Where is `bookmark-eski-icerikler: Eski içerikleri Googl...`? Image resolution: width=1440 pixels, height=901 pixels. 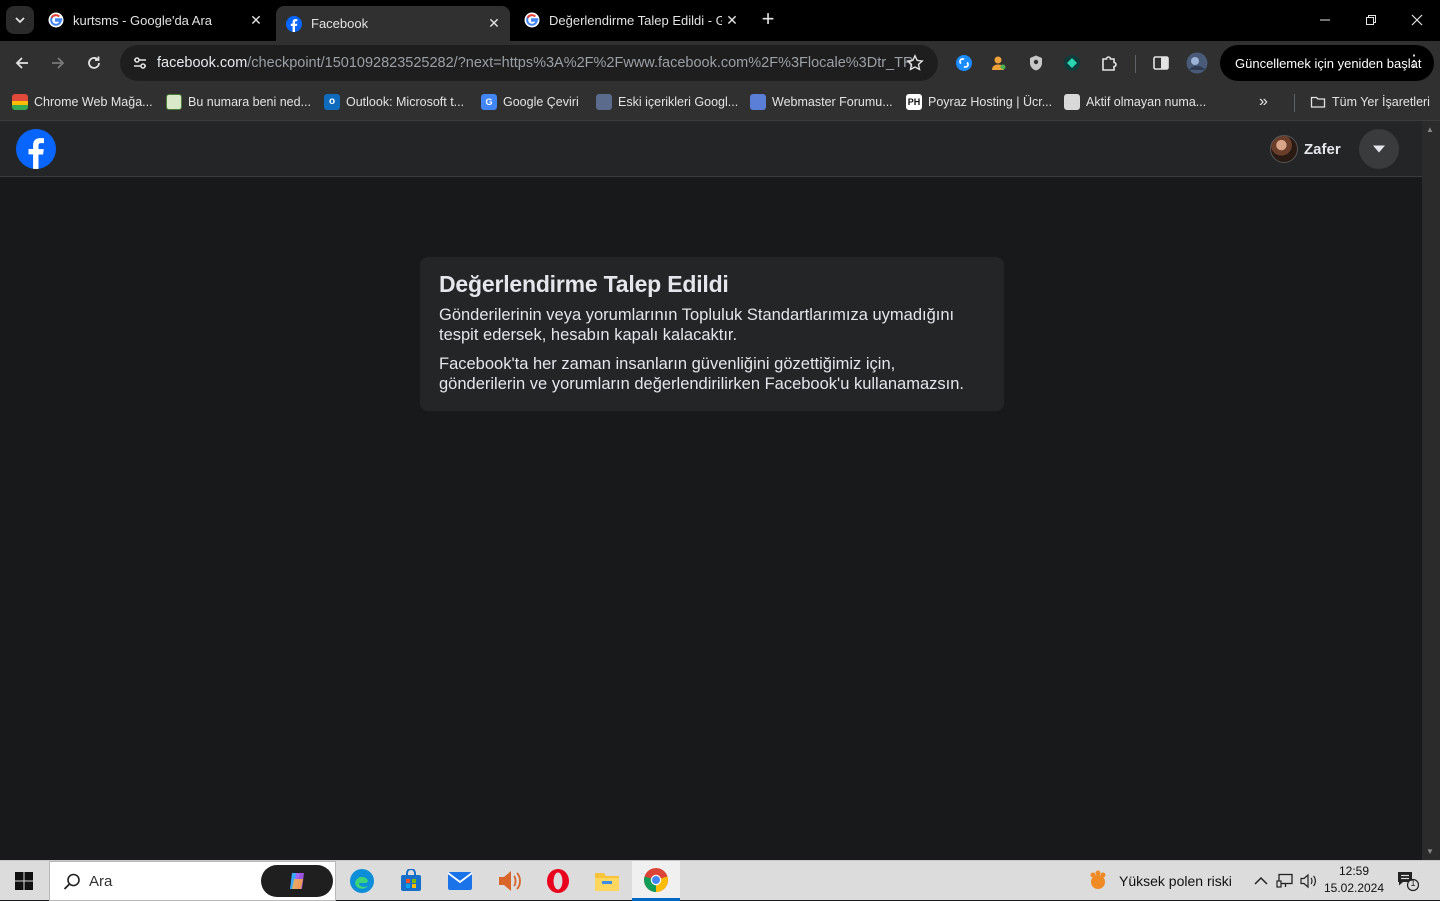
bookmark-eski-icerikler: Eski içerikleri Googl... is located at coordinates (667, 102).